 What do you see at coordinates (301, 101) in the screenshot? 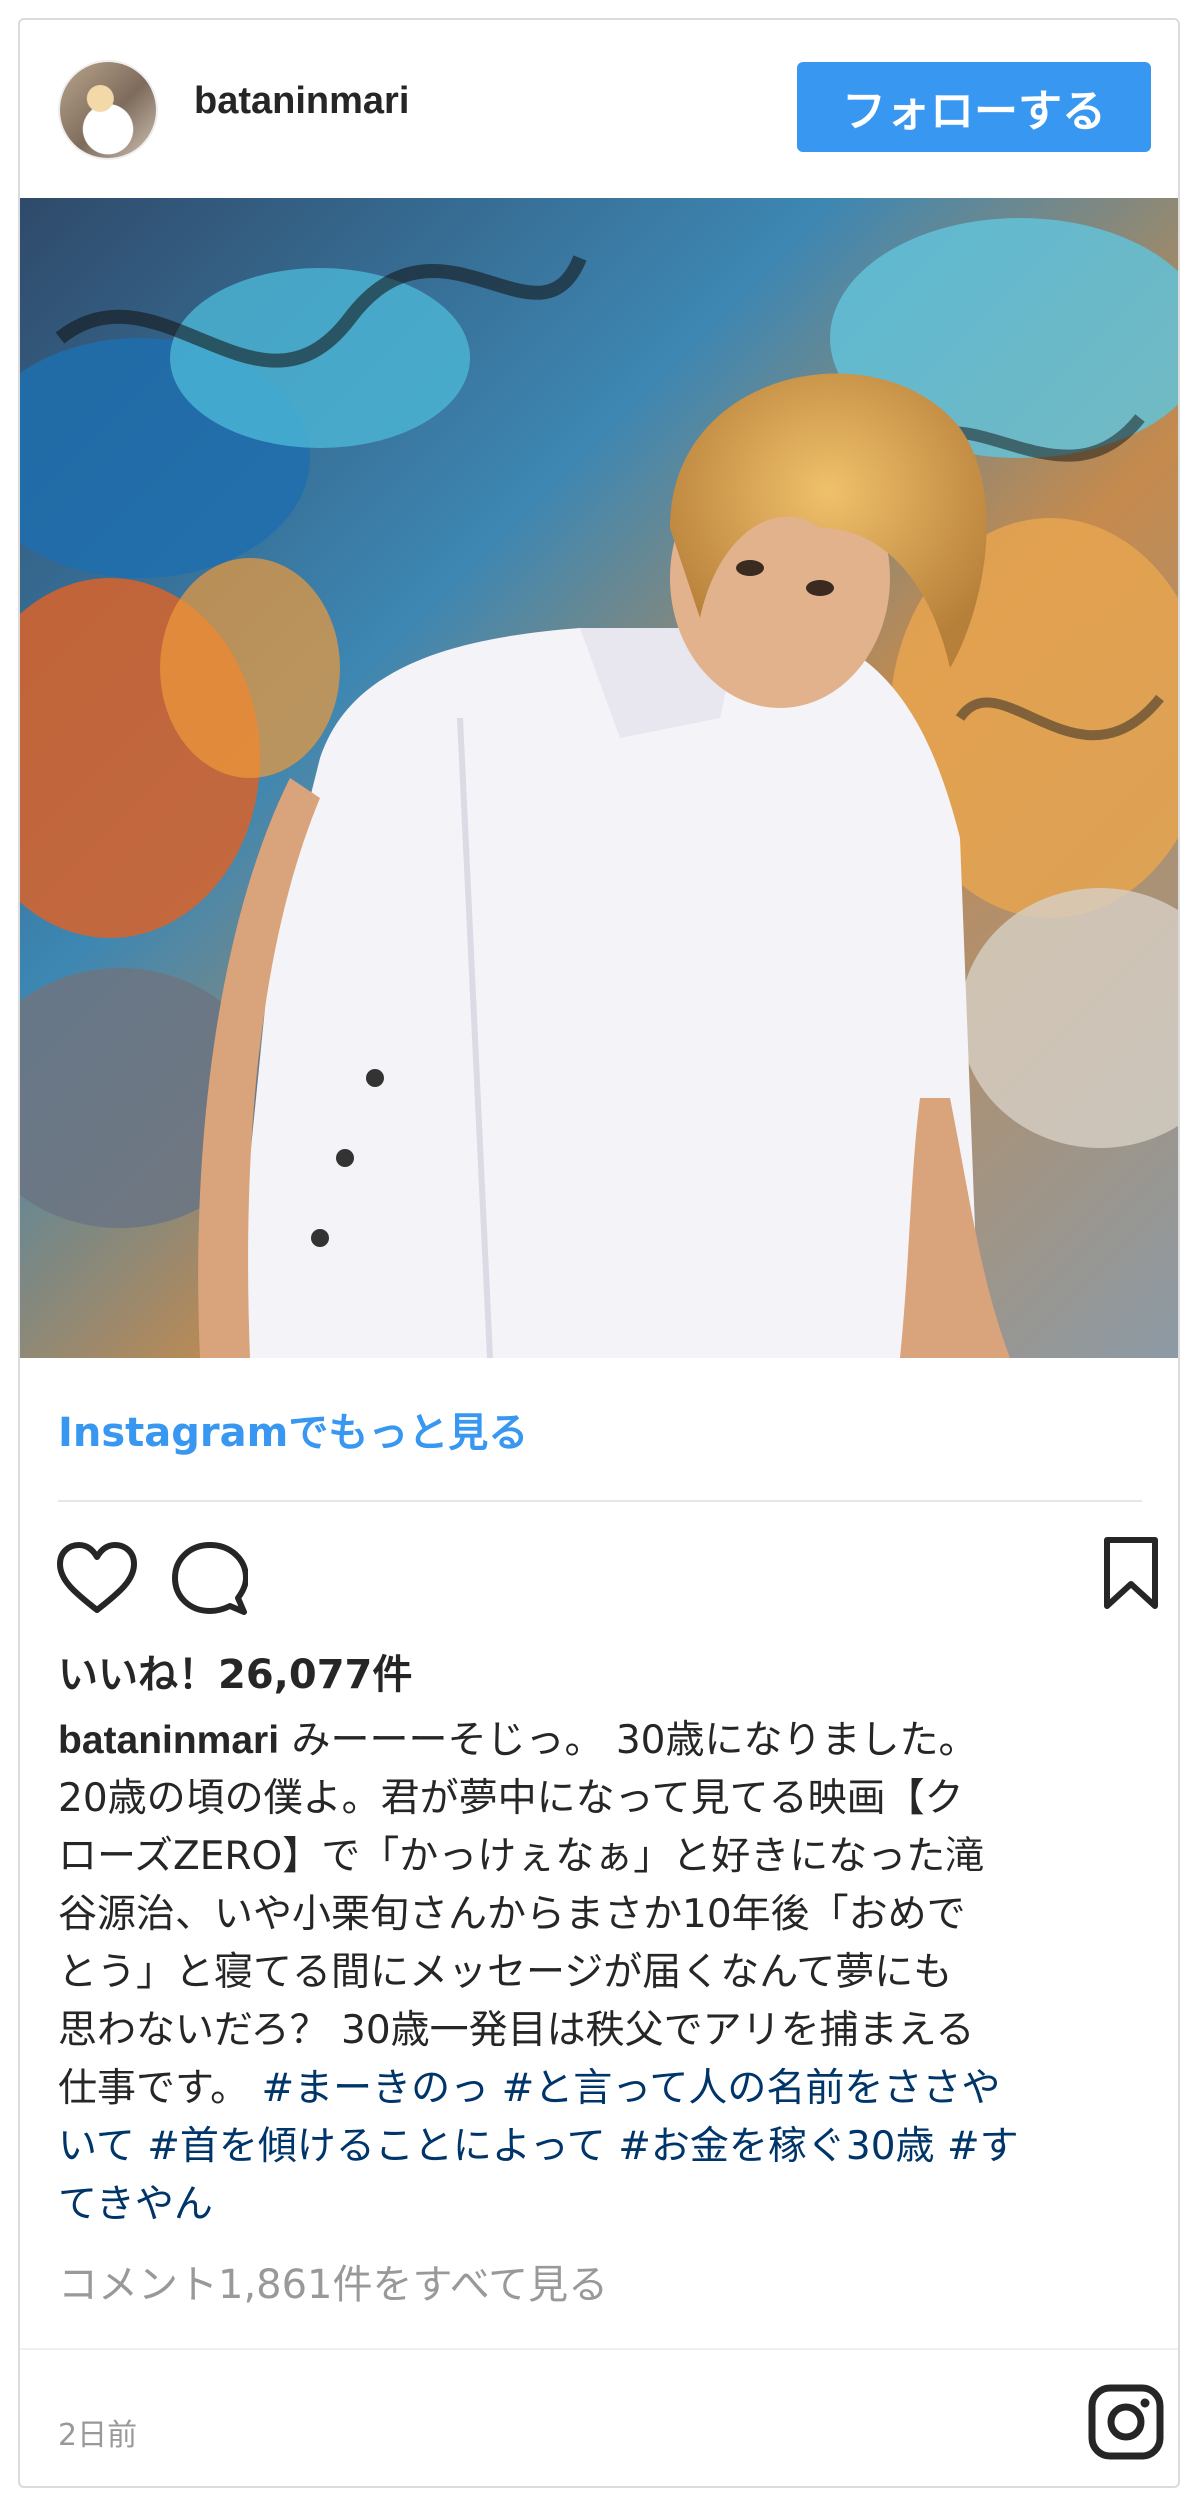
I see `username-link: batanin­mari` at bounding box center [301, 101].